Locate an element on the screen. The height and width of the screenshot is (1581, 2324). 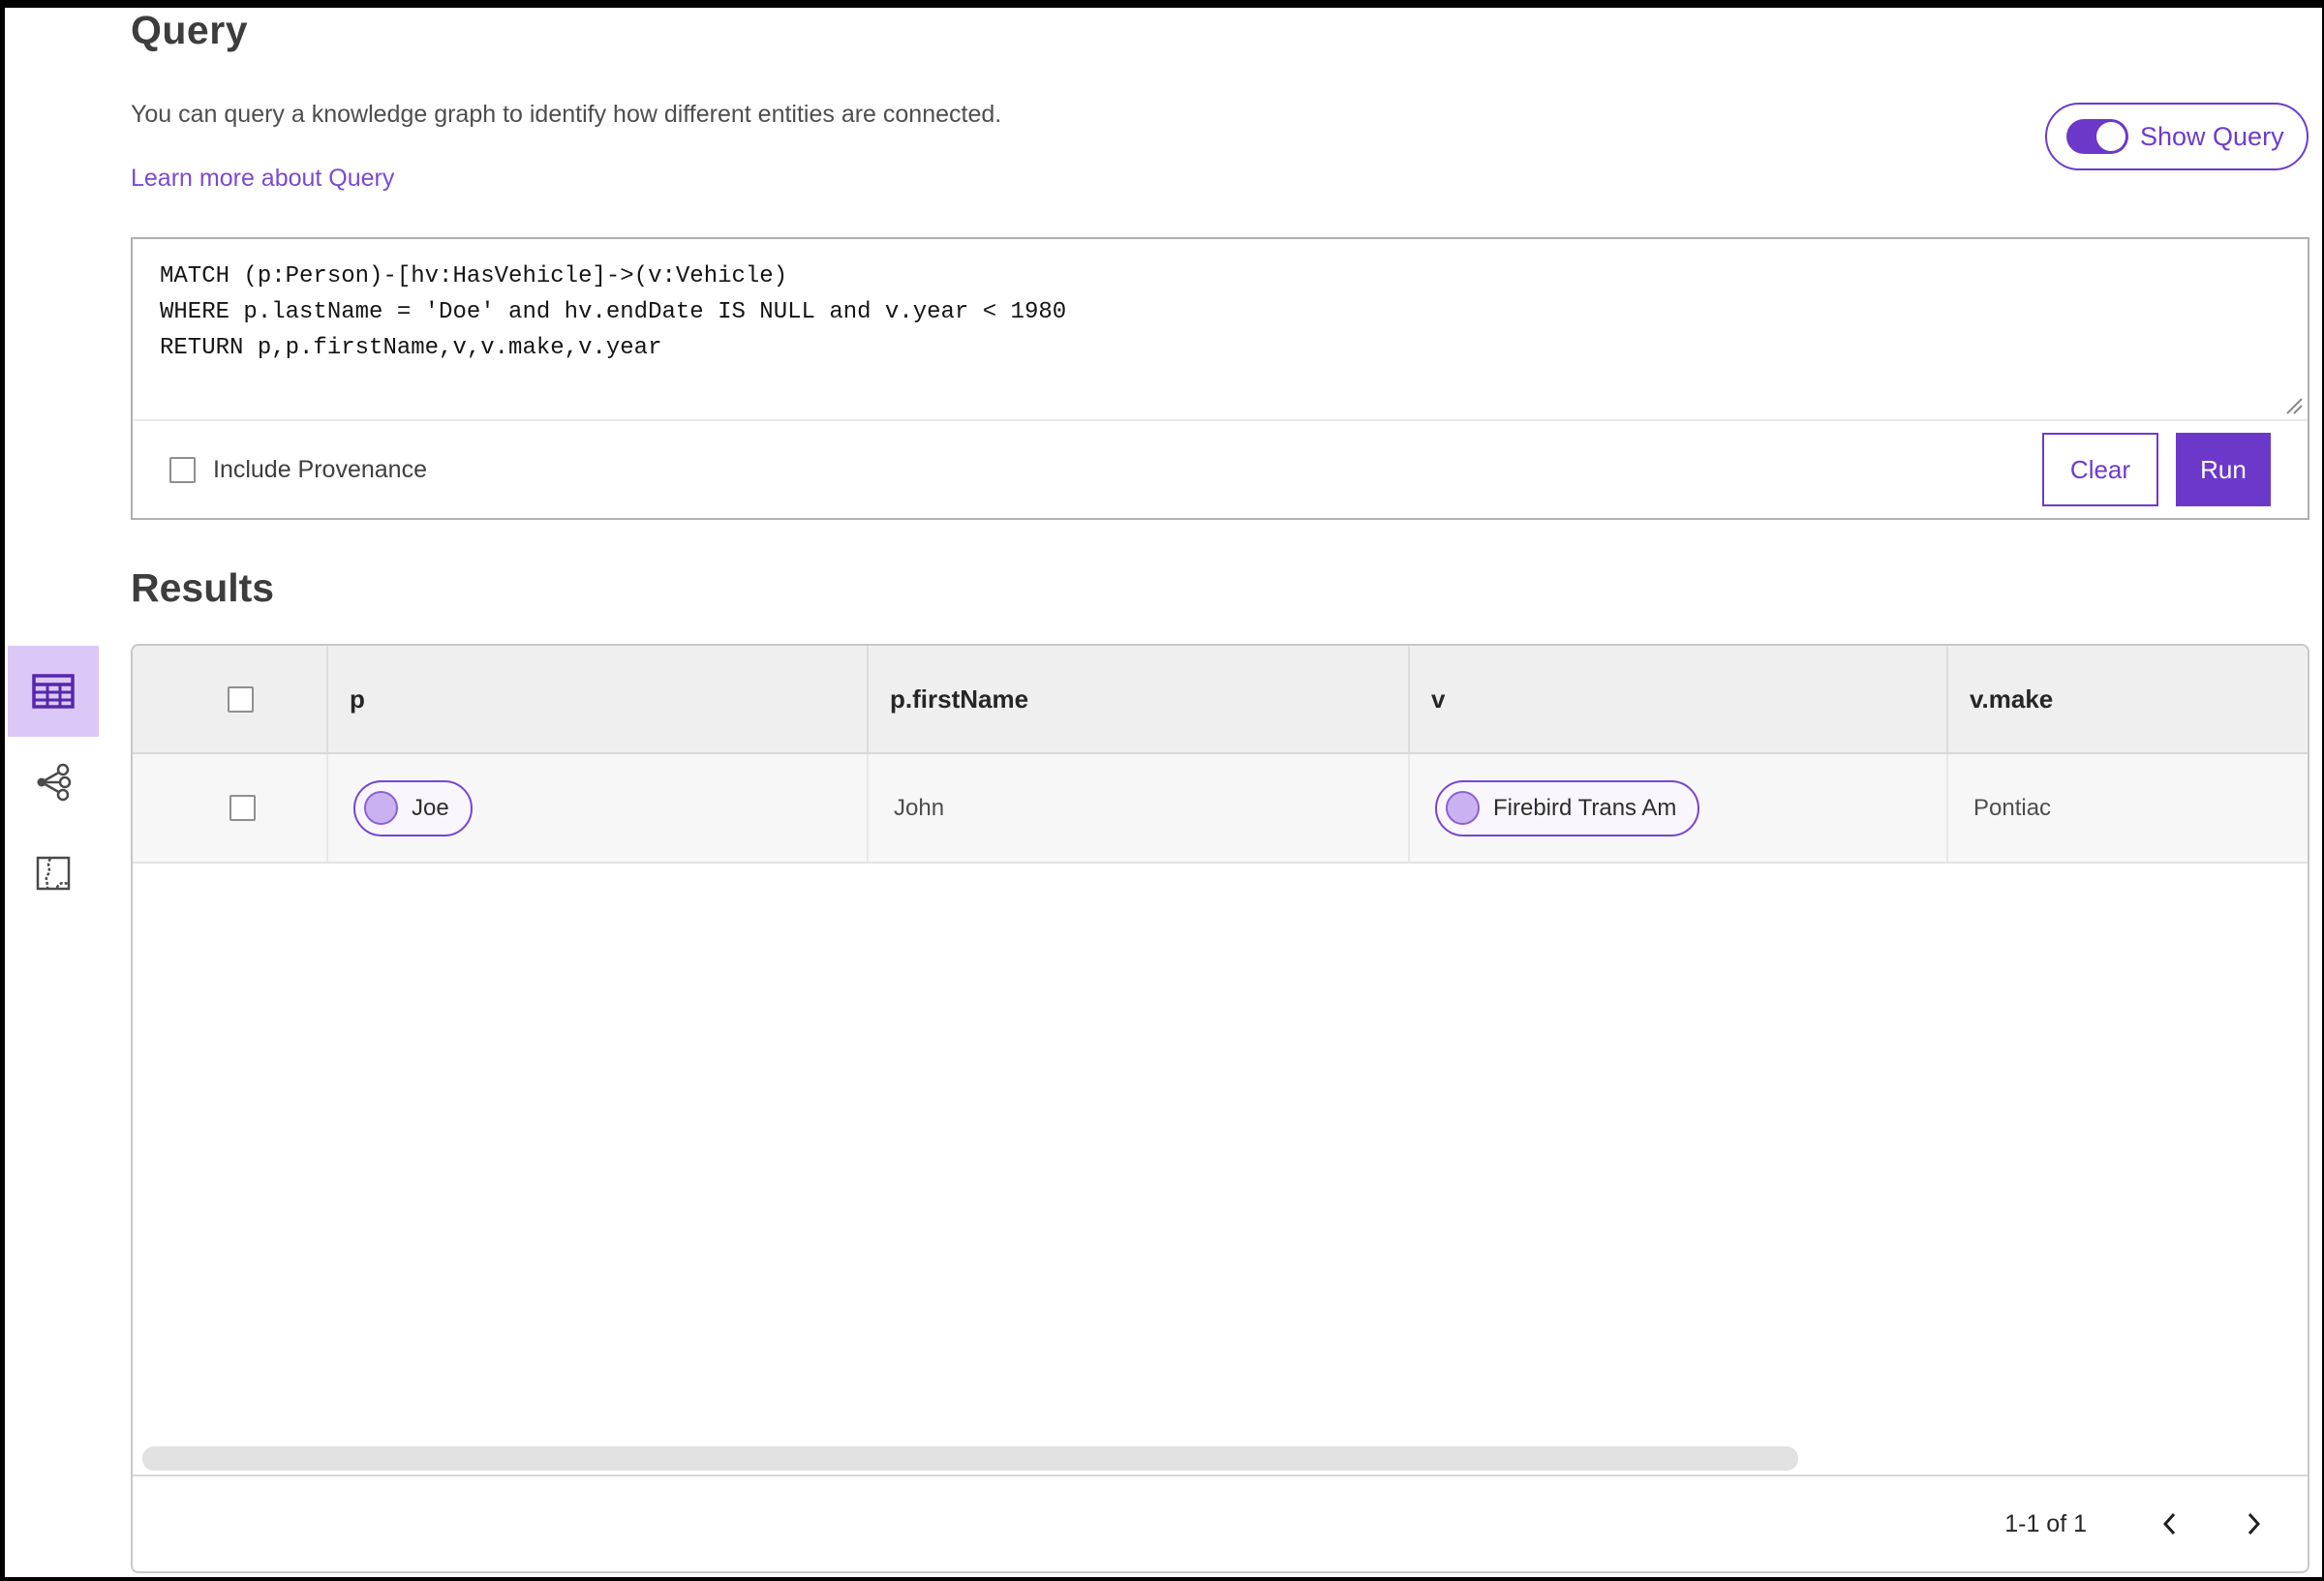
results-table-header: p p.firstName v v.make is located at coordinates (1221, 700).